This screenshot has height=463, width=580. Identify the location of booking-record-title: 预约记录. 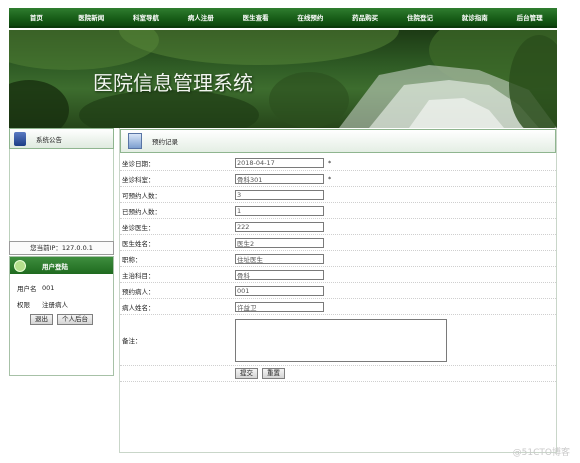
(165, 142).